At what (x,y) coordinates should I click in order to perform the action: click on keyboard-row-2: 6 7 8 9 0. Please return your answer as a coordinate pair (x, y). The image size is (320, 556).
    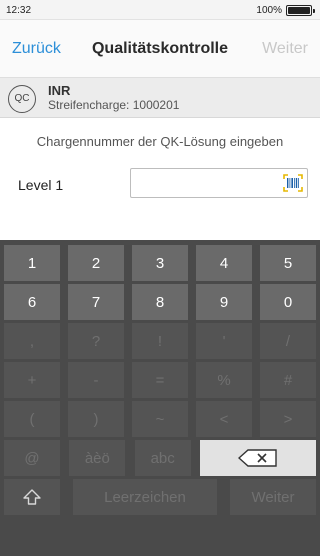
    Looking at the image, I should click on (160, 302).